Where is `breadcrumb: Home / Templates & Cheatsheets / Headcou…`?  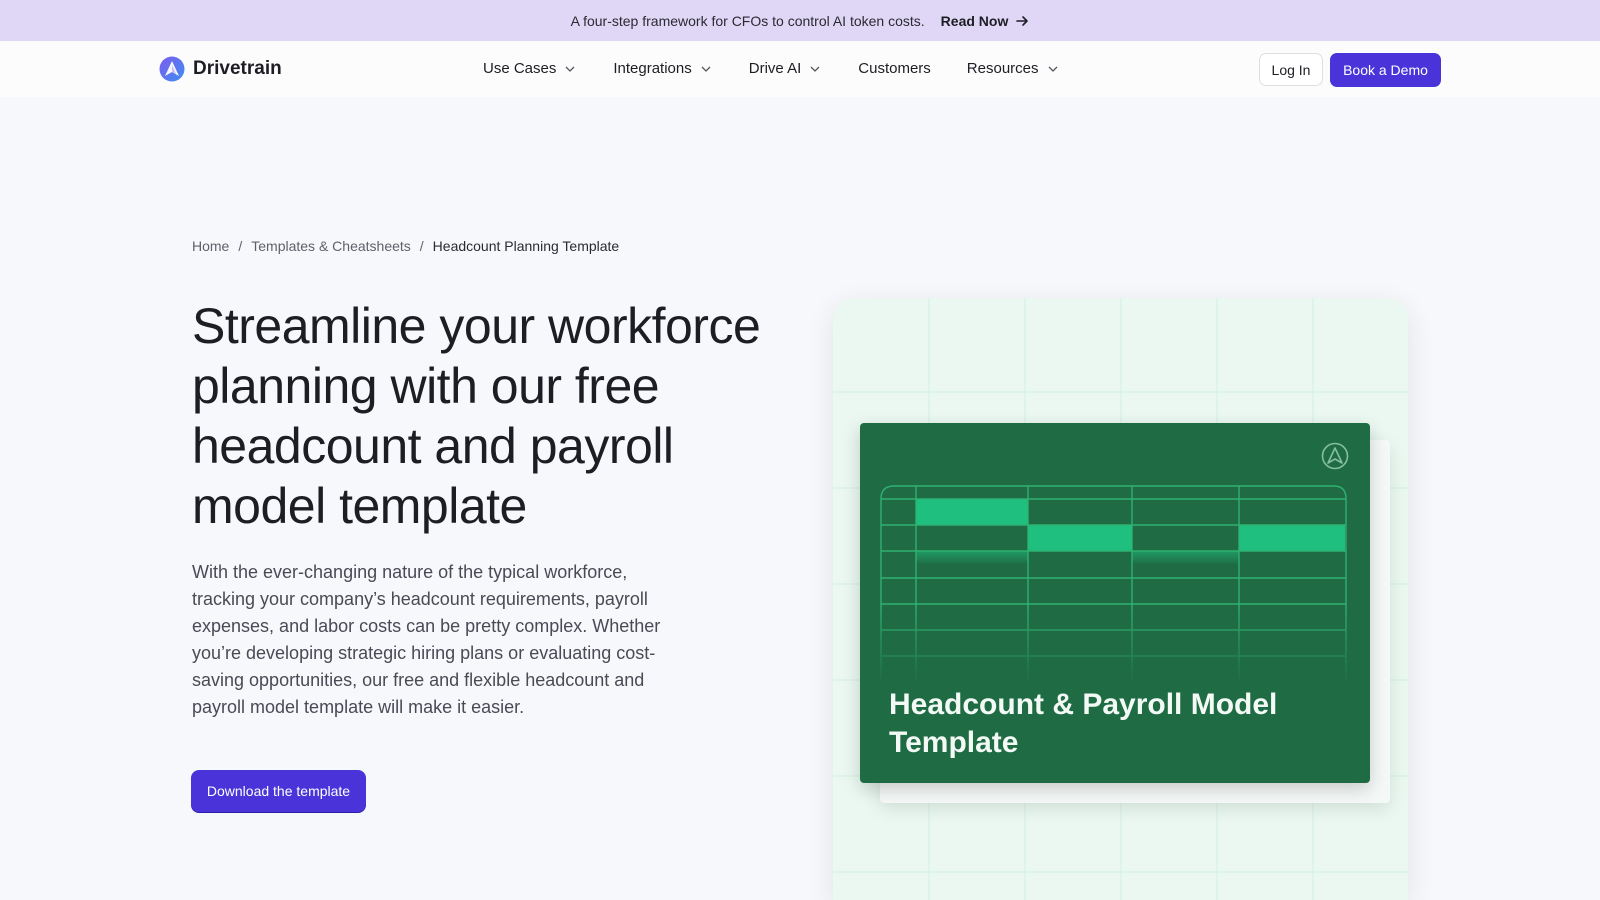 breadcrumb: Home / Templates & Cheatsheets / Headcou… is located at coordinates (405, 246).